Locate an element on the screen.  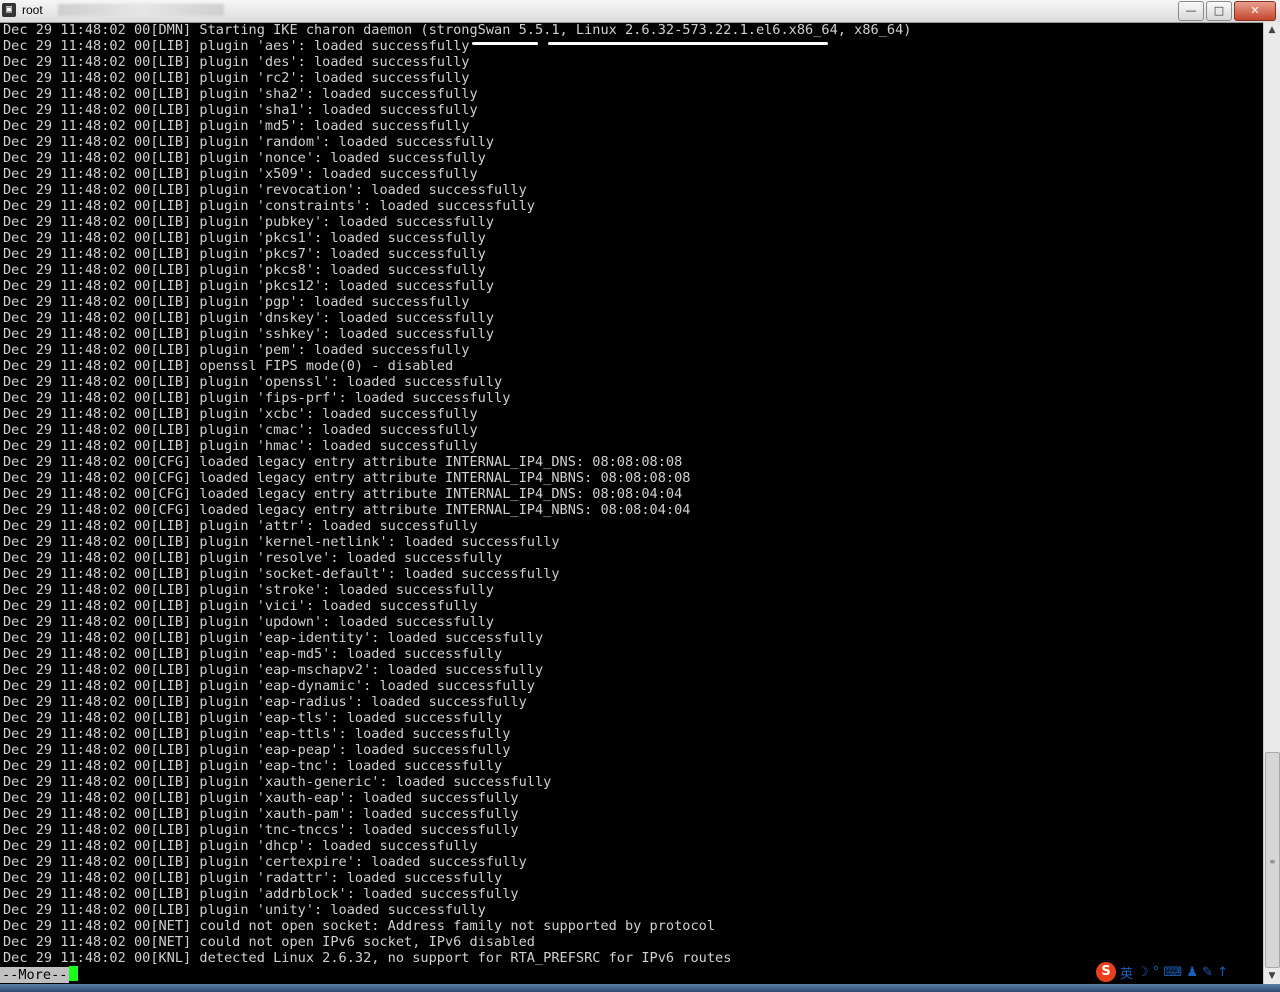
pager-prompt: --More-- is located at coordinates (39, 974).